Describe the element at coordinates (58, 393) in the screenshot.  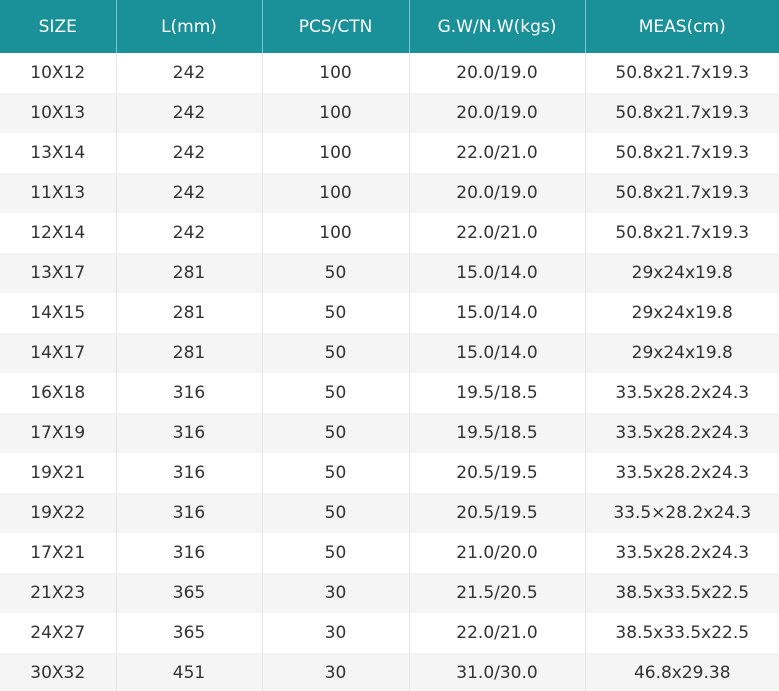
I see `size-cell: 16X18` at that location.